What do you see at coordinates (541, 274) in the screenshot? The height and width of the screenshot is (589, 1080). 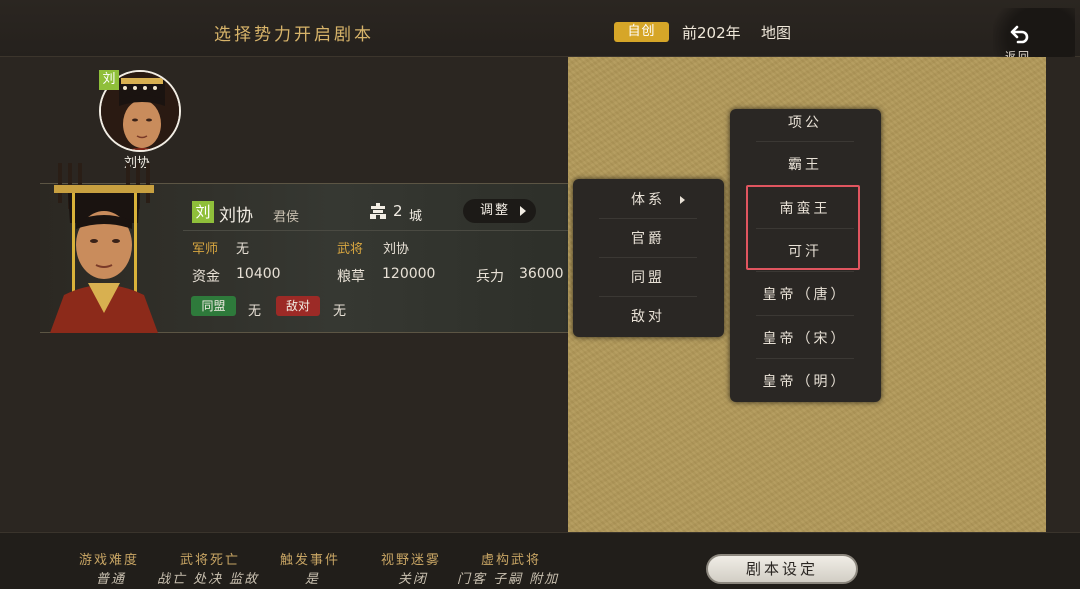 I see `troops-value: 36000` at bounding box center [541, 274].